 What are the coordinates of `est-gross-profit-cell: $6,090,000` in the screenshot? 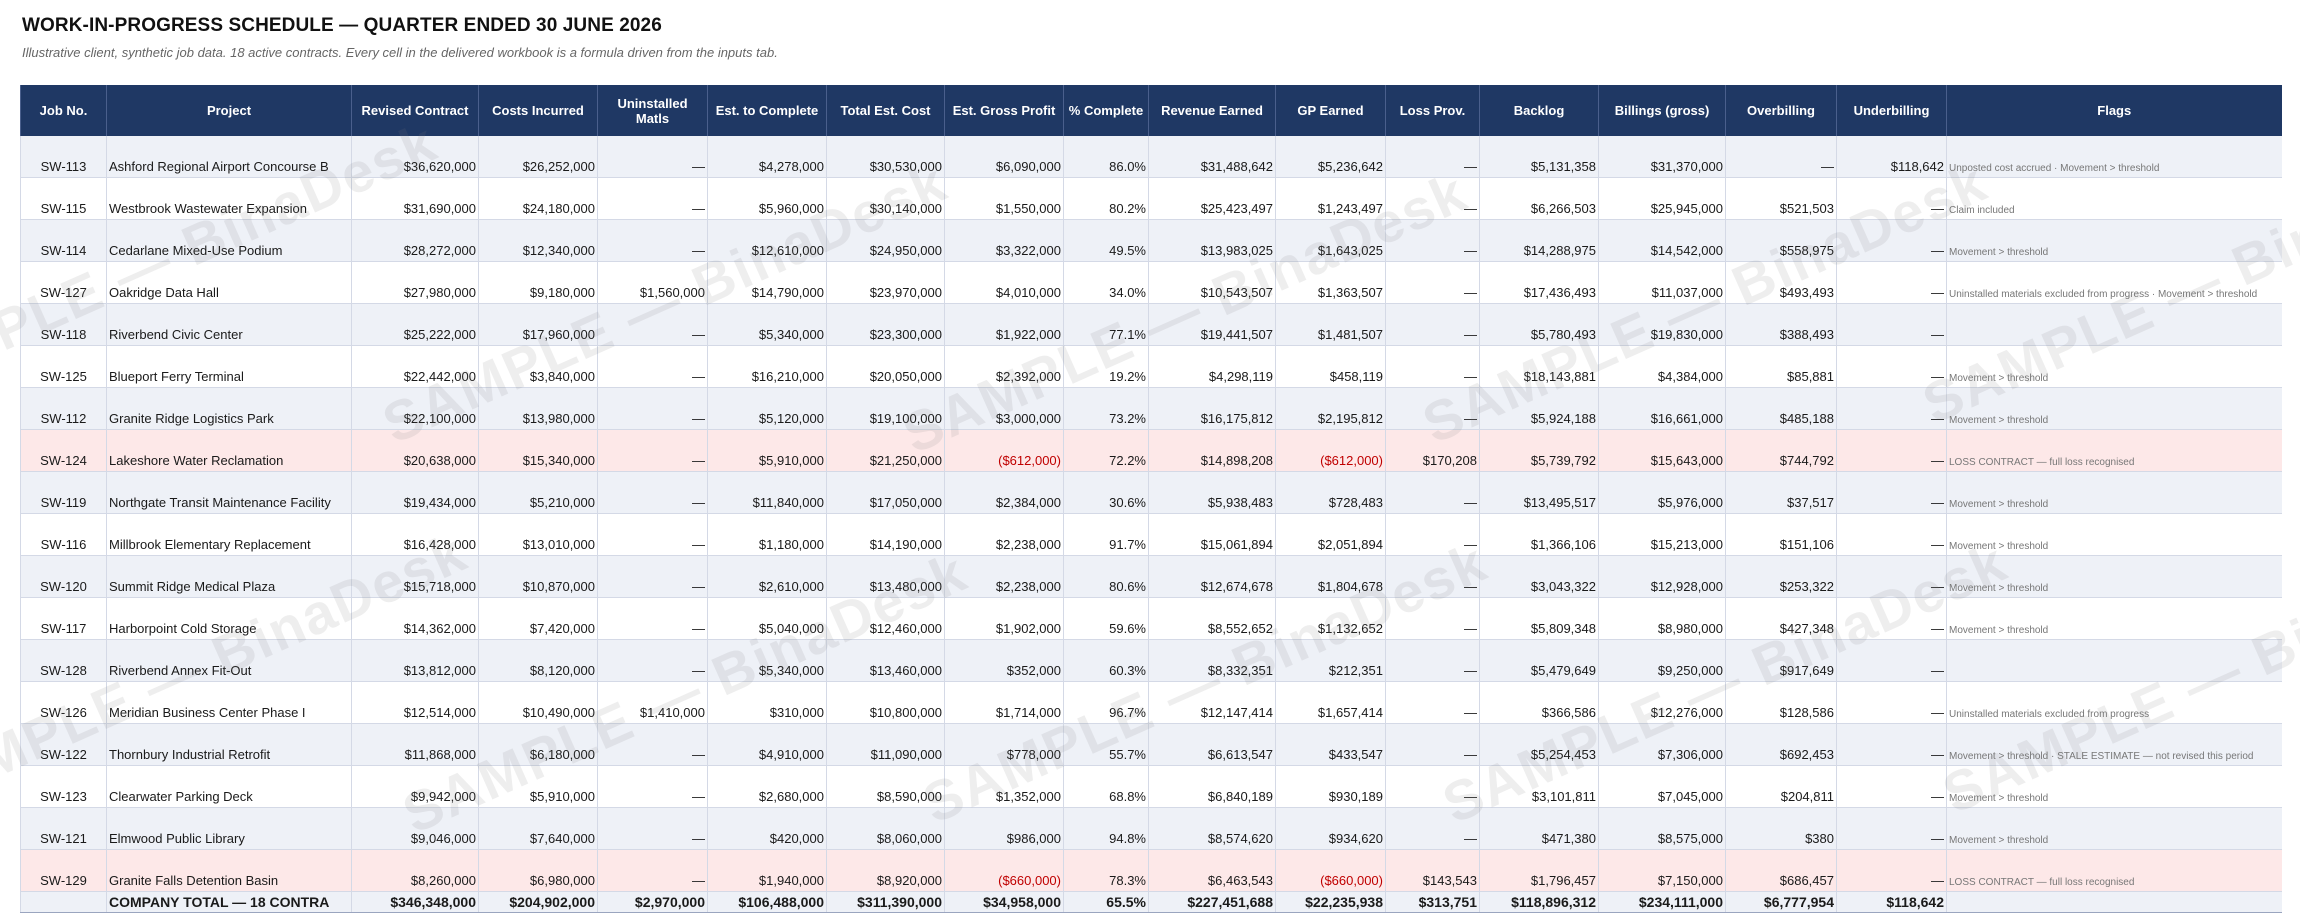 It's located at (1004, 157).